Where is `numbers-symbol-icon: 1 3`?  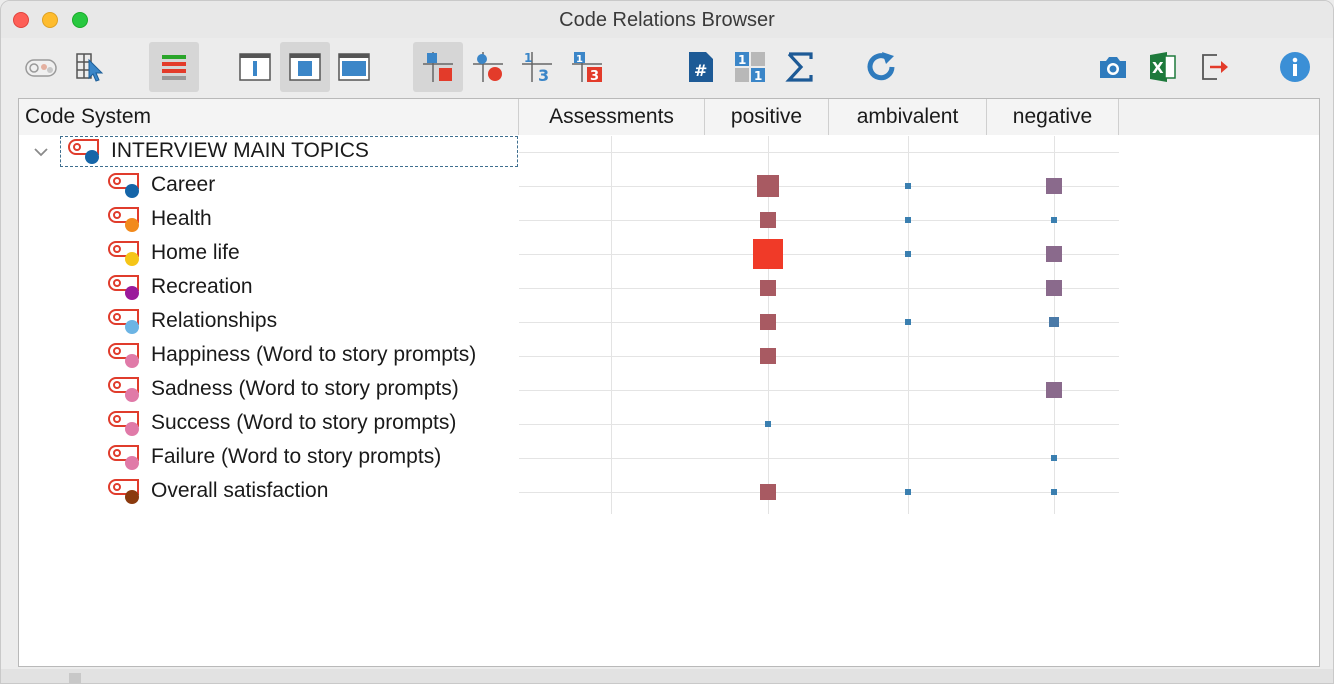 numbers-symbol-icon: 1 3 is located at coordinates (537, 67).